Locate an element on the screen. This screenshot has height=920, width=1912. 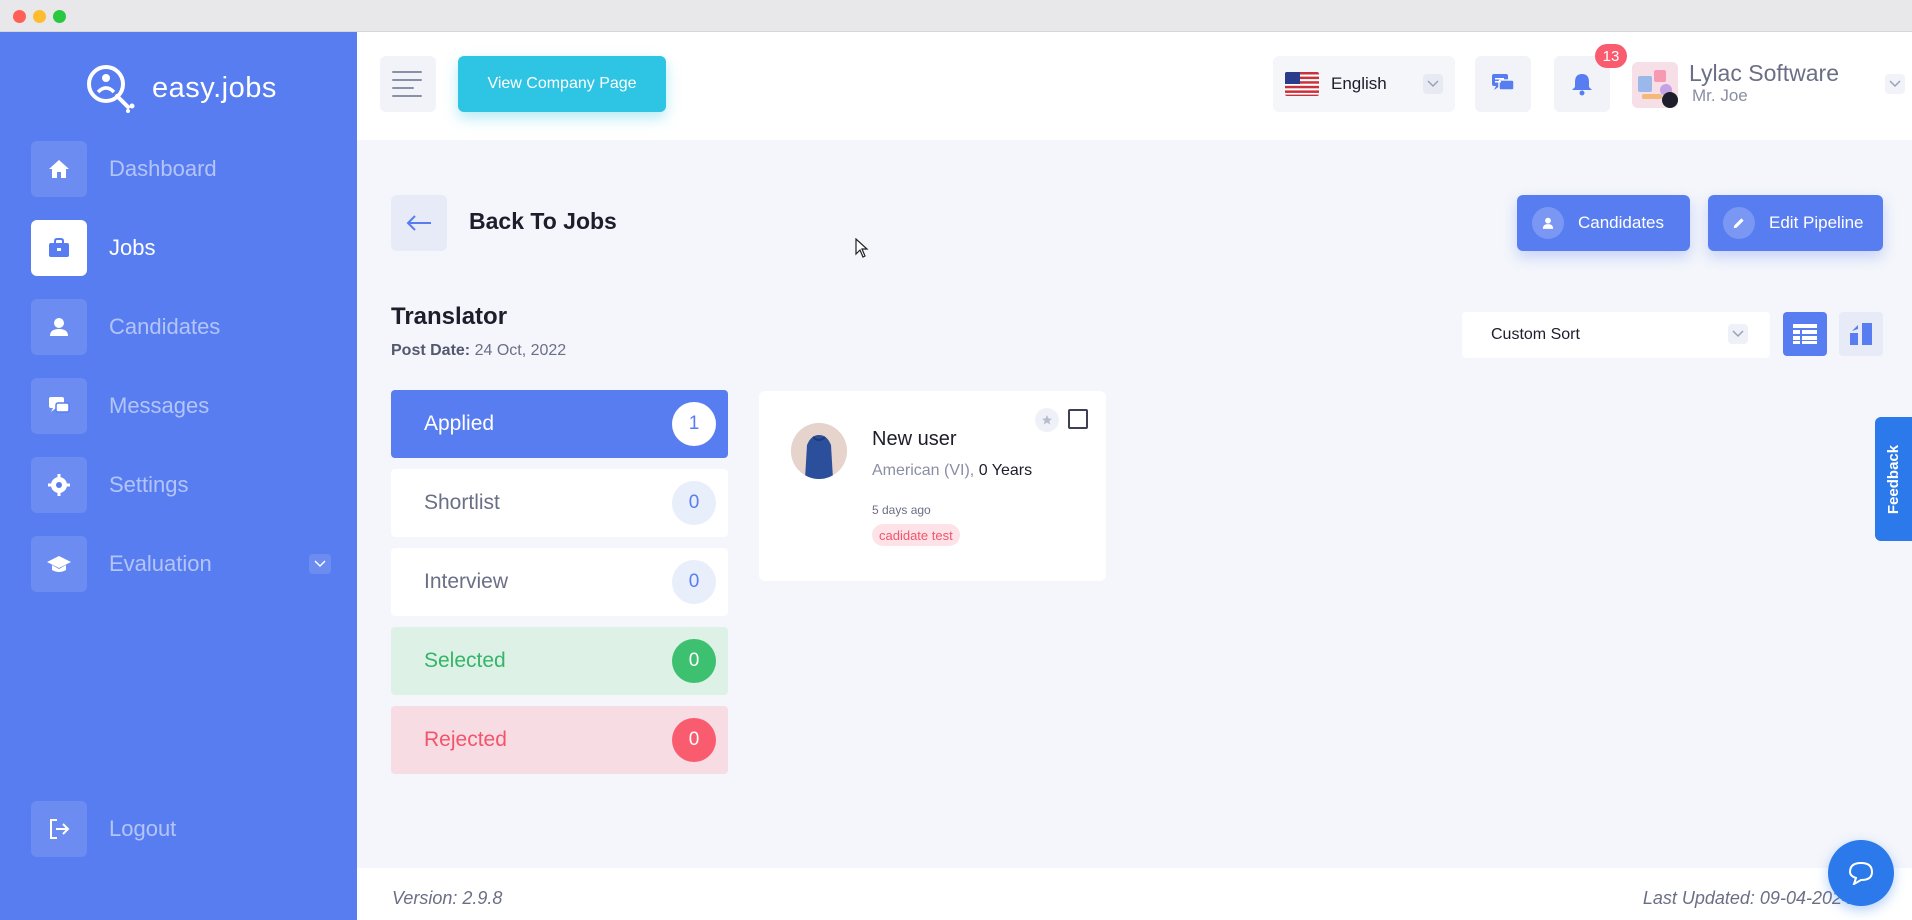
feedback-tab: Feedback is located at coordinates (1893, 479).